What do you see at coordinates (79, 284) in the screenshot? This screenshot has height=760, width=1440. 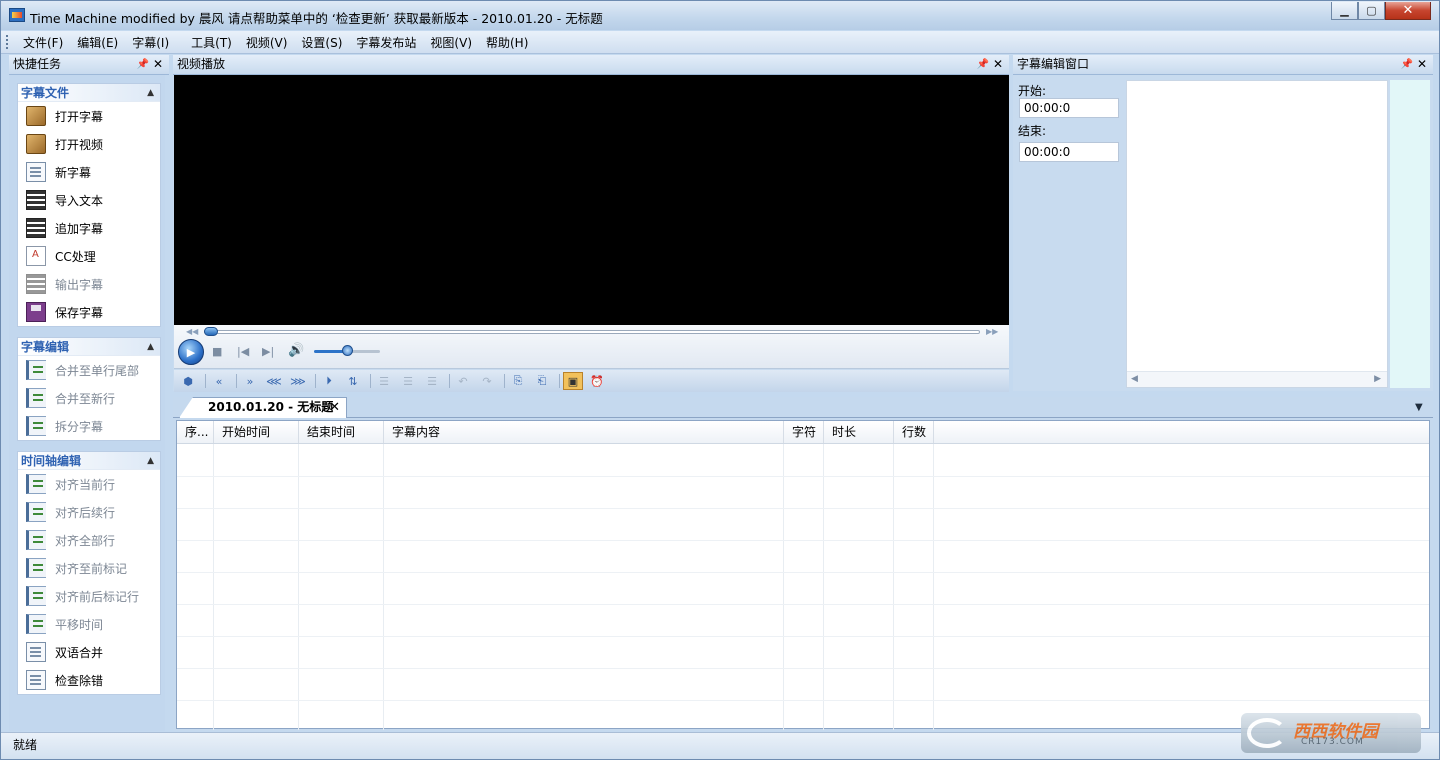 I see `task-label: 输出字幕` at bounding box center [79, 284].